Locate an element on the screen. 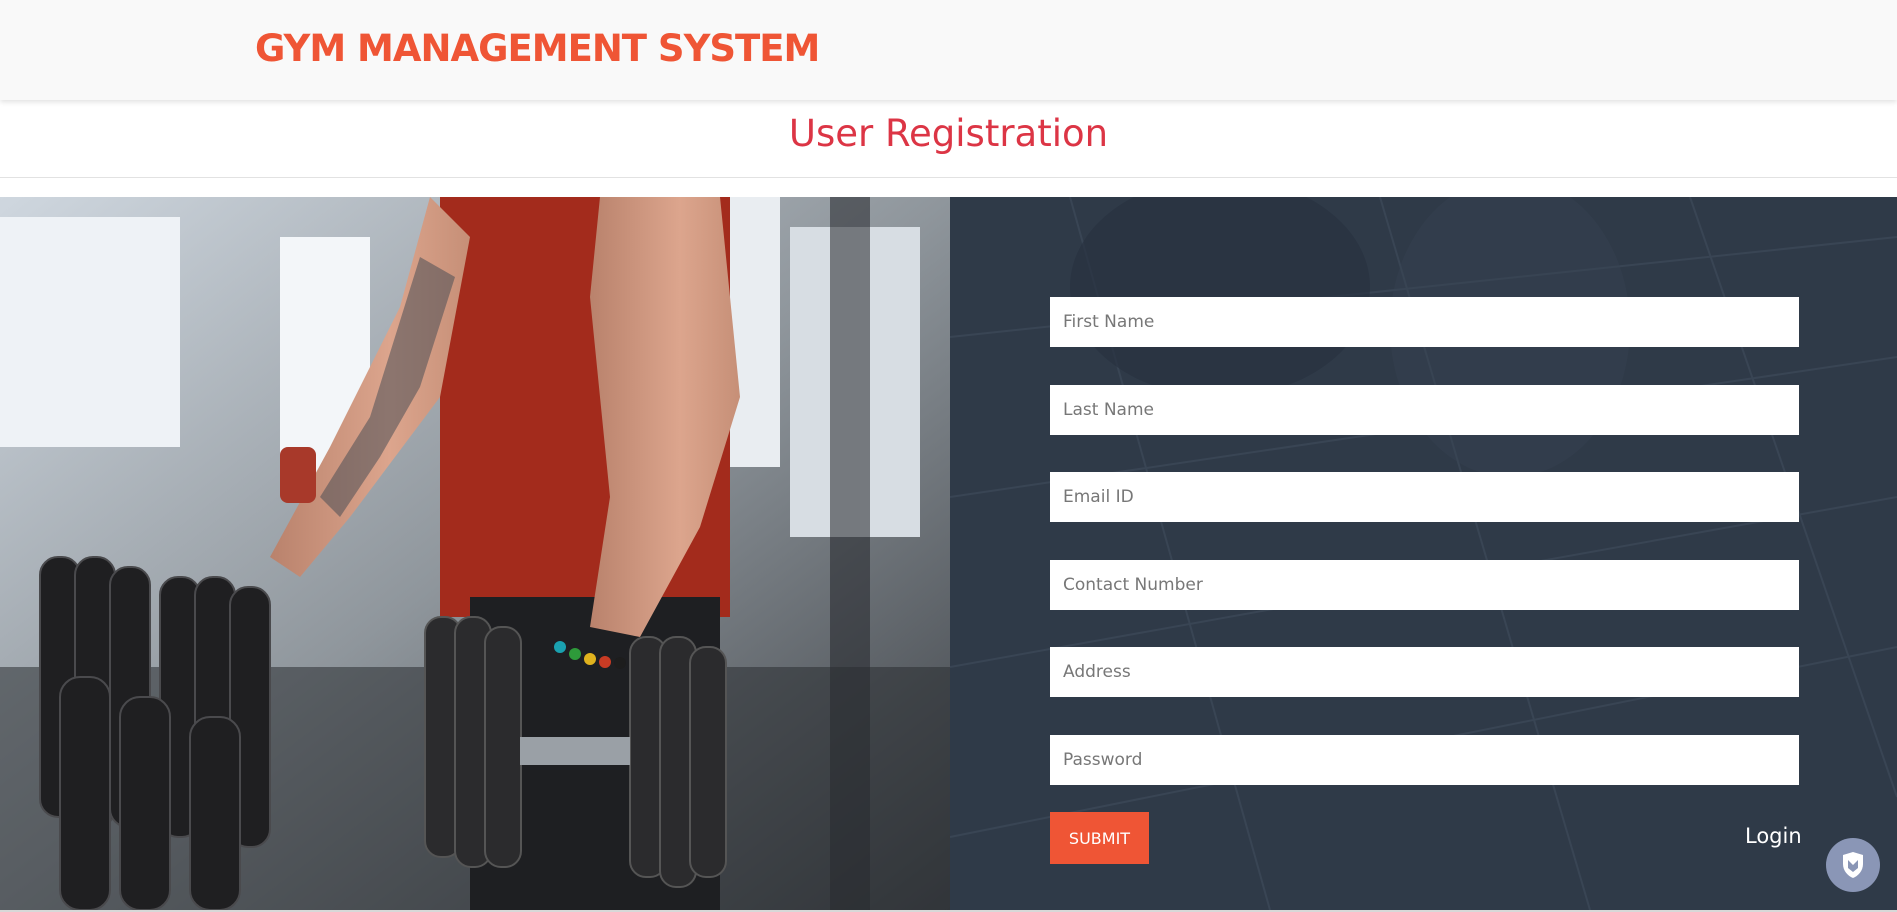 Image resolution: width=1897 pixels, height=912 pixels. top-header: GYM MANAGEMENT SYSTEM is located at coordinates (948, 50).